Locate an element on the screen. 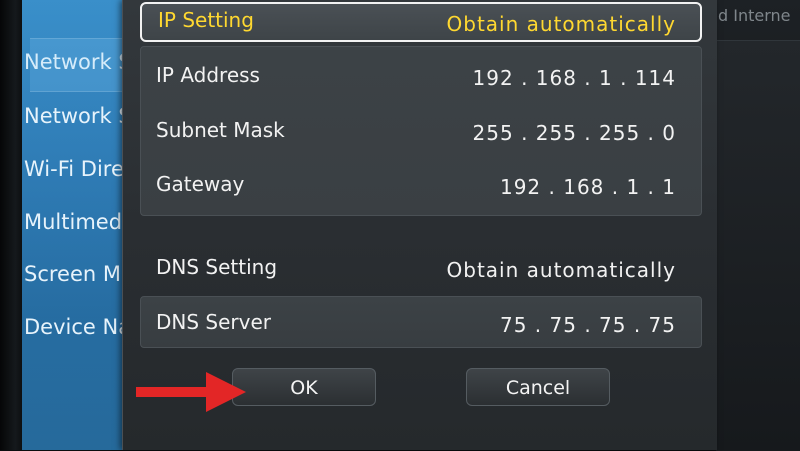  menu-item-network-status: Network Status is located at coordinates (74, 62).